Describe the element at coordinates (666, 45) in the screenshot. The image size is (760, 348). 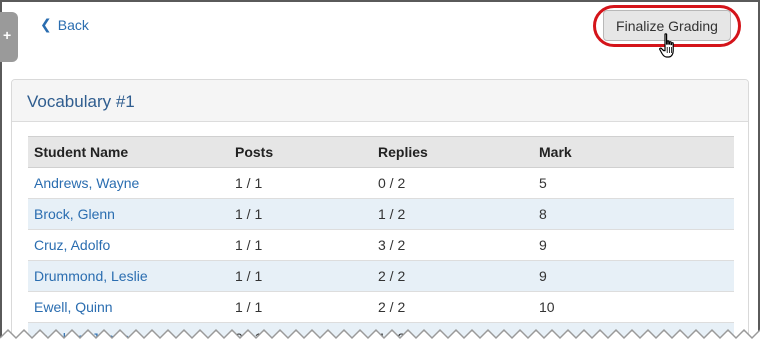
I see `hand-pointer-icon` at that location.